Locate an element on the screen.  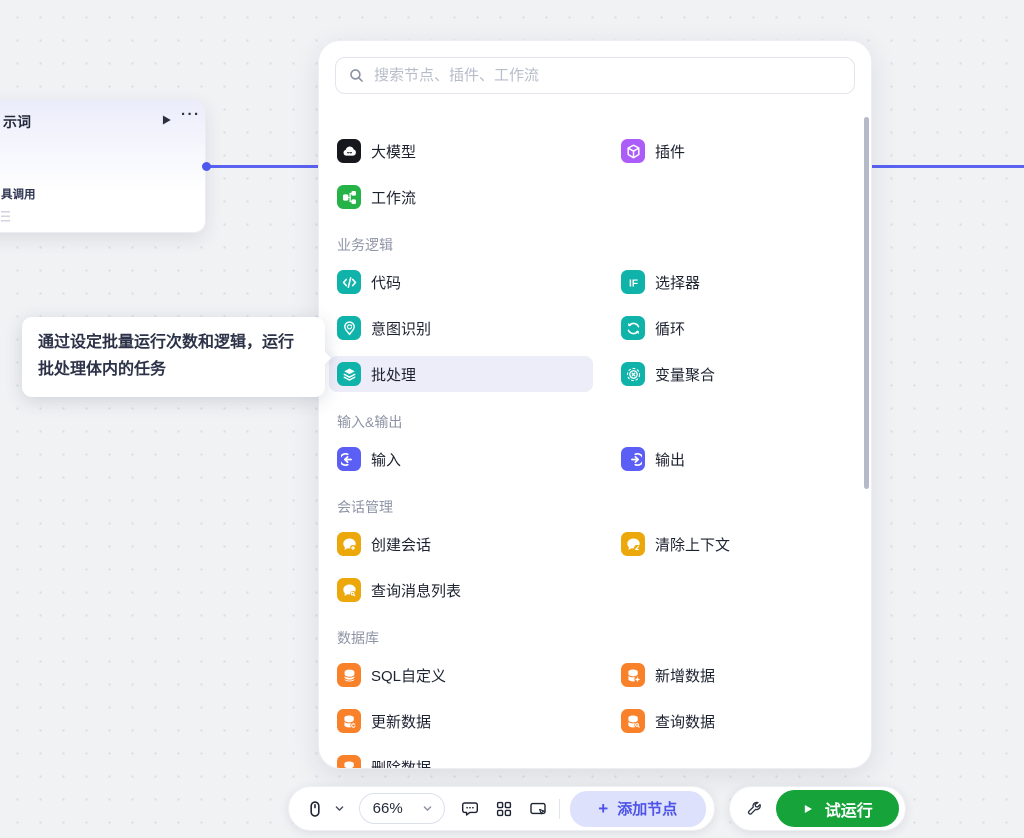
node-item-input: 输入 is located at coordinates (461, 459).